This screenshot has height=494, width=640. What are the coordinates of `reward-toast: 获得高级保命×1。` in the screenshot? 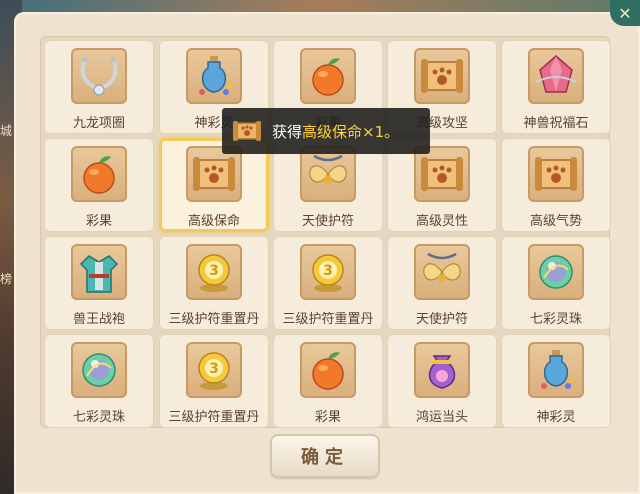 It's located at (326, 131).